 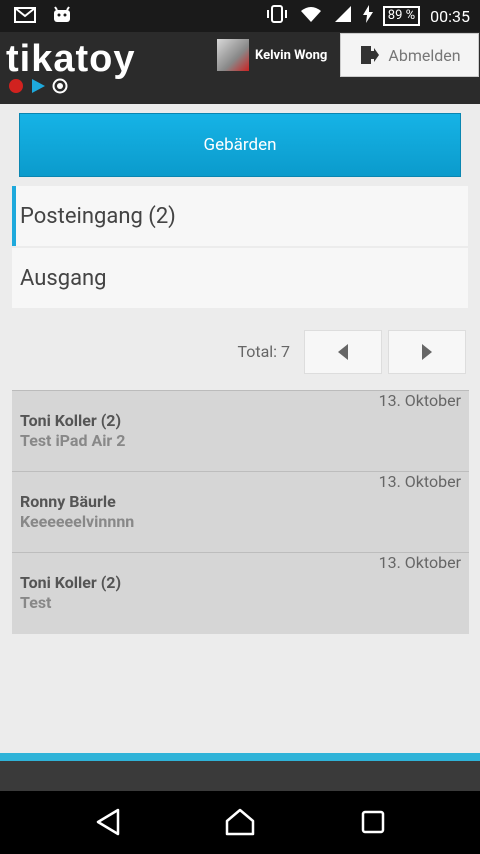 What do you see at coordinates (240, 278) in the screenshot?
I see `folder-outbox: Ausgang` at bounding box center [240, 278].